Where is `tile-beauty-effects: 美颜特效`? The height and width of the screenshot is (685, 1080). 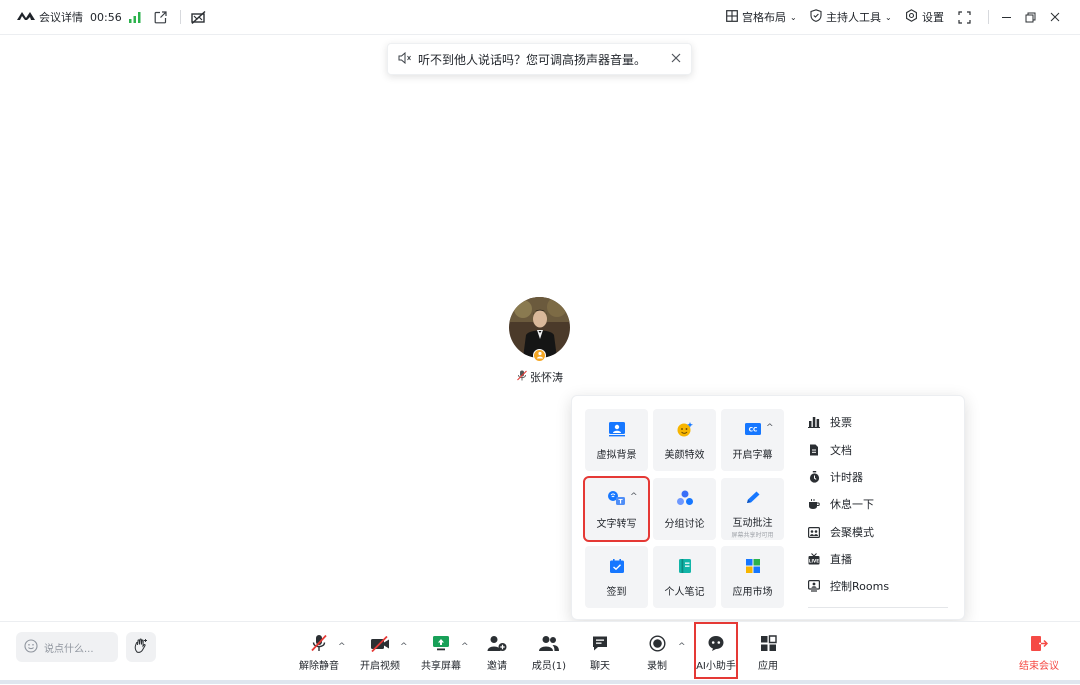 tile-beauty-effects: 美颜特效 is located at coordinates (684, 440).